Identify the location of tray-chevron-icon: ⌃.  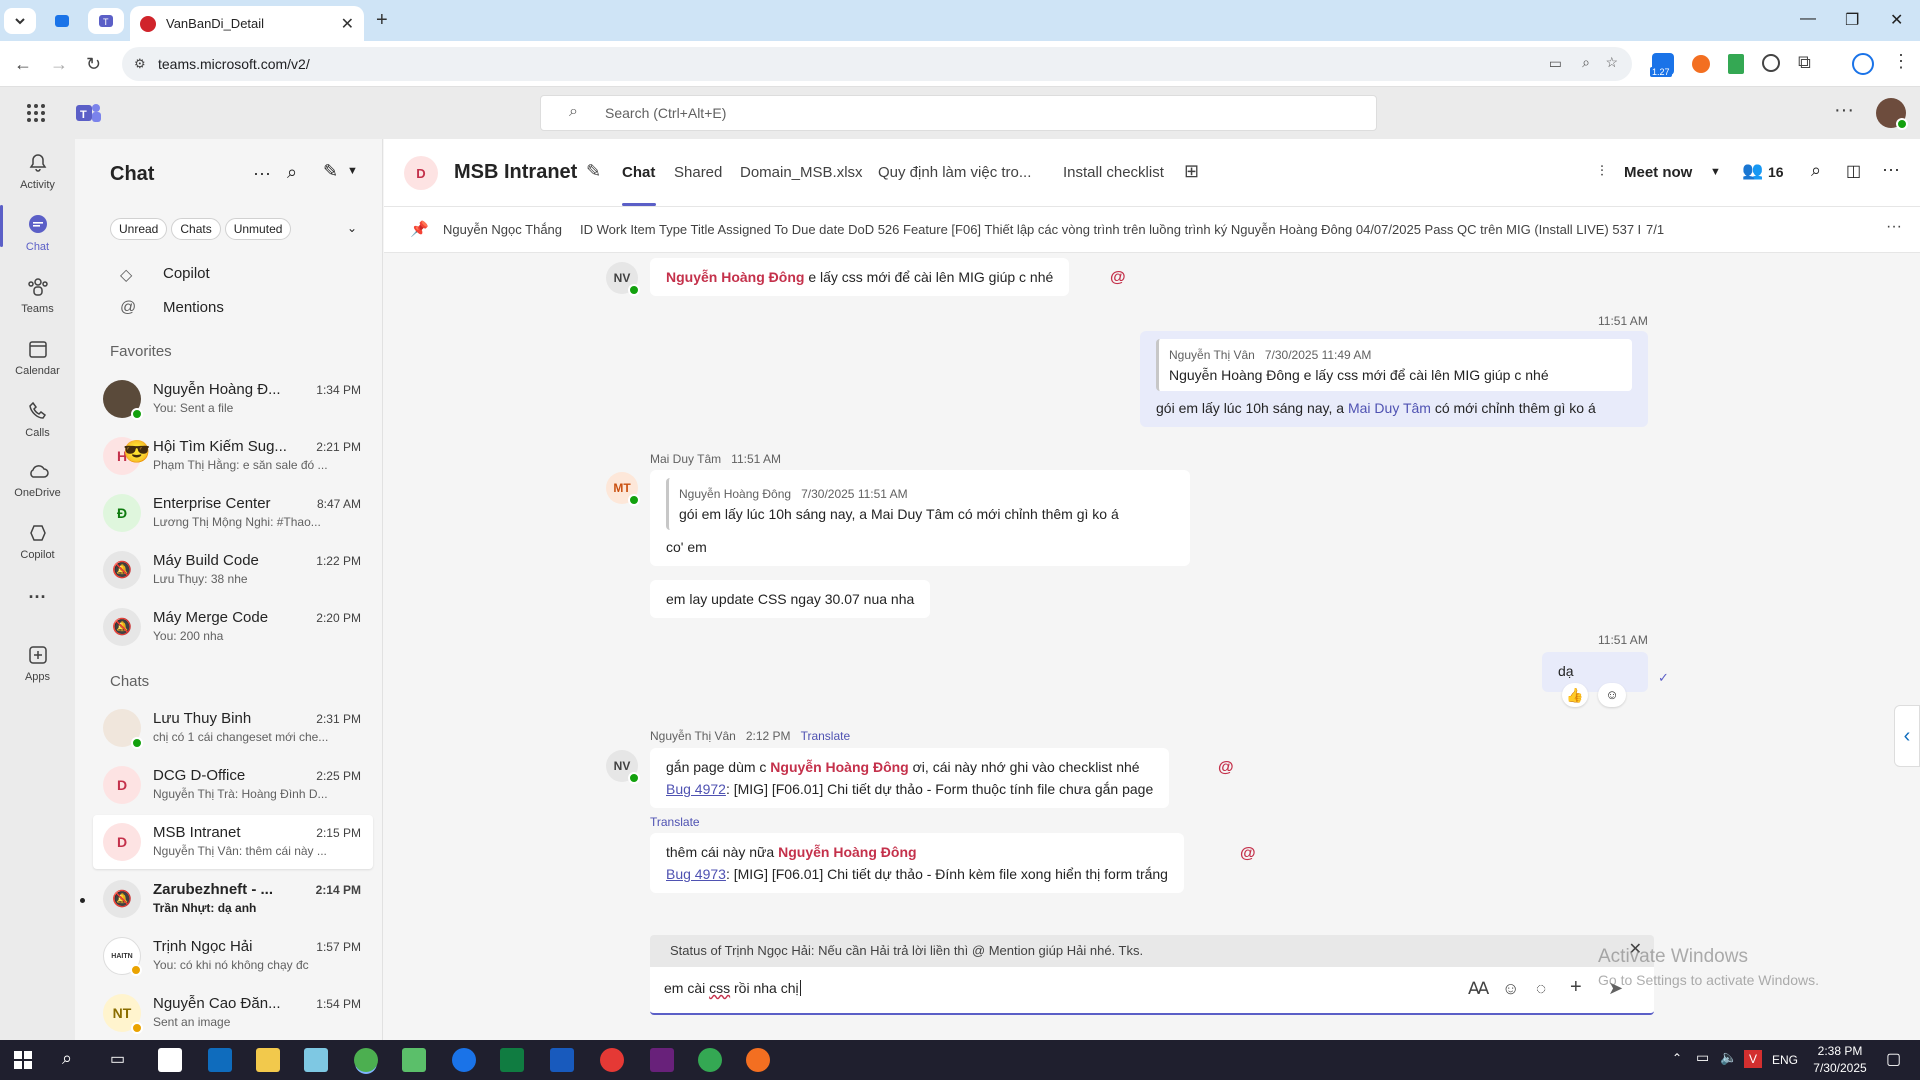
(1677, 1058).